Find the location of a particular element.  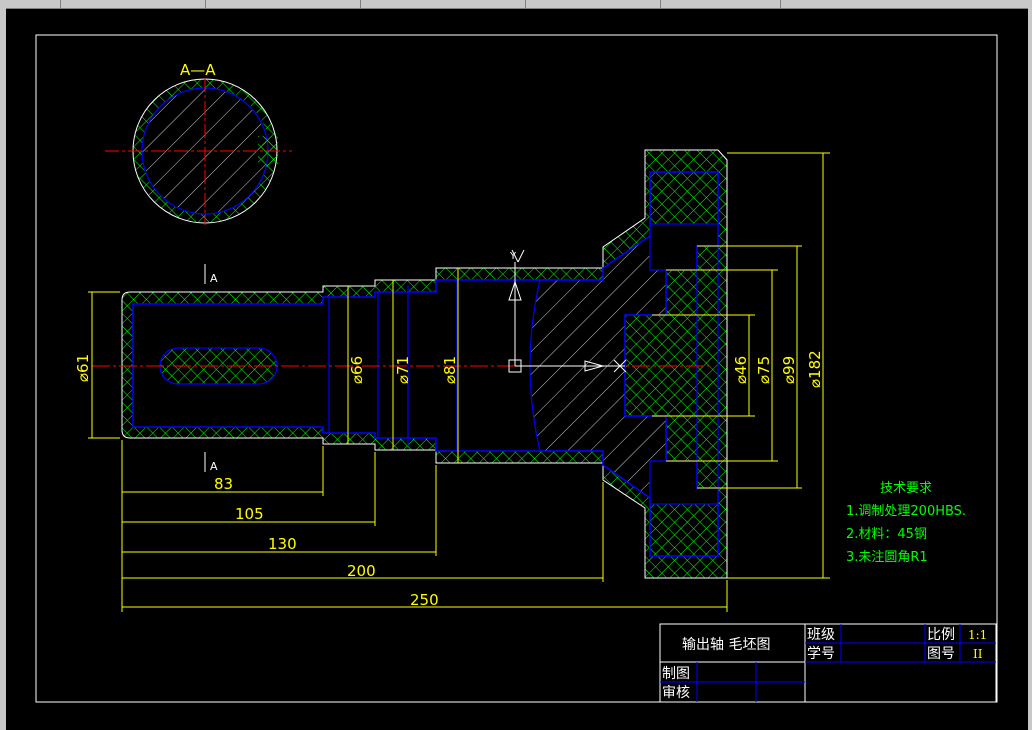

svg-text: ⌀81 is located at coordinates (450, 370).